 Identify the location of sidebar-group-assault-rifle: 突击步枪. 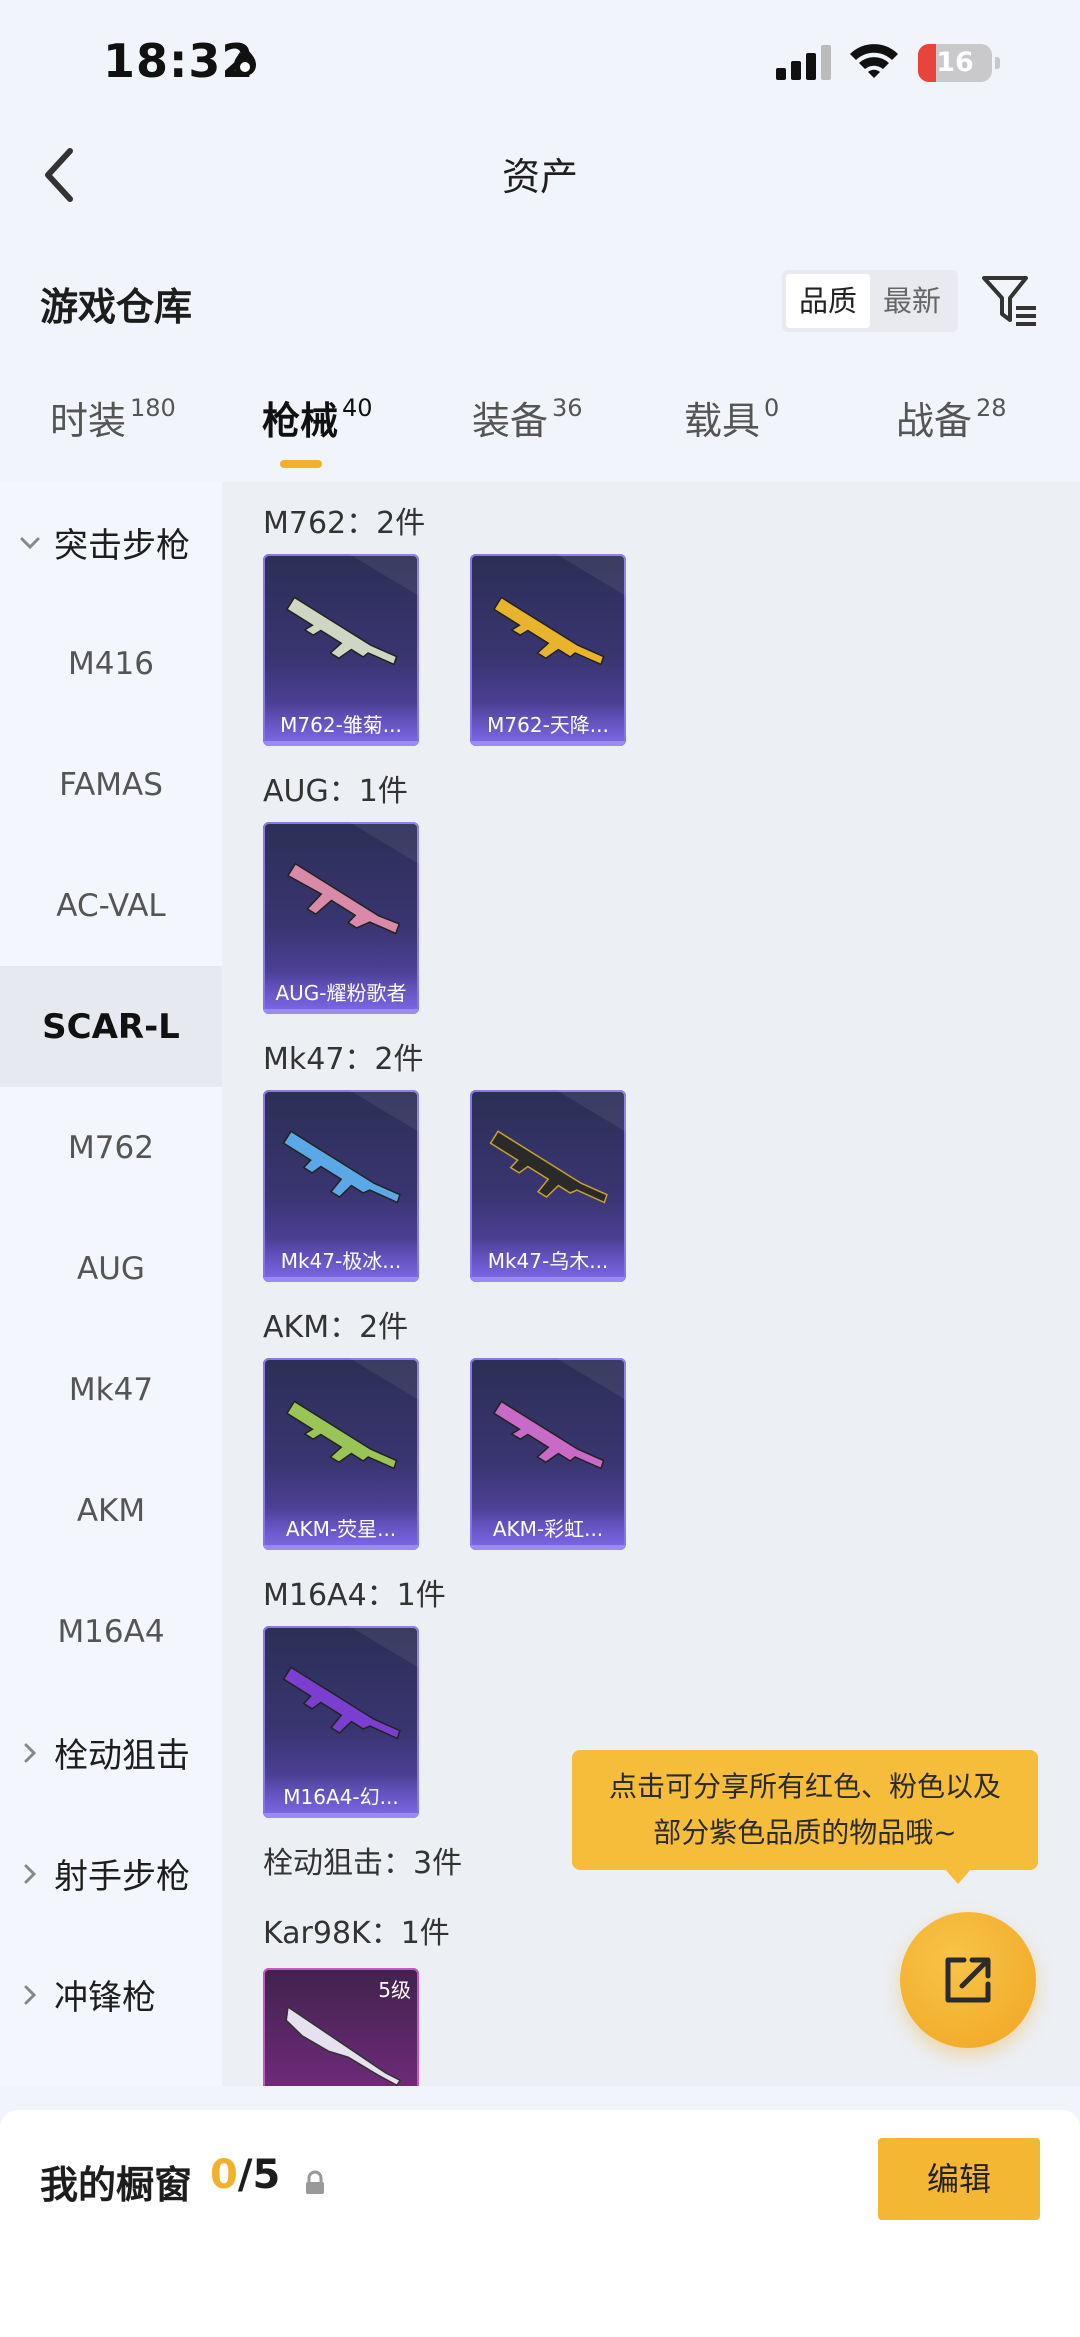
(111, 542).